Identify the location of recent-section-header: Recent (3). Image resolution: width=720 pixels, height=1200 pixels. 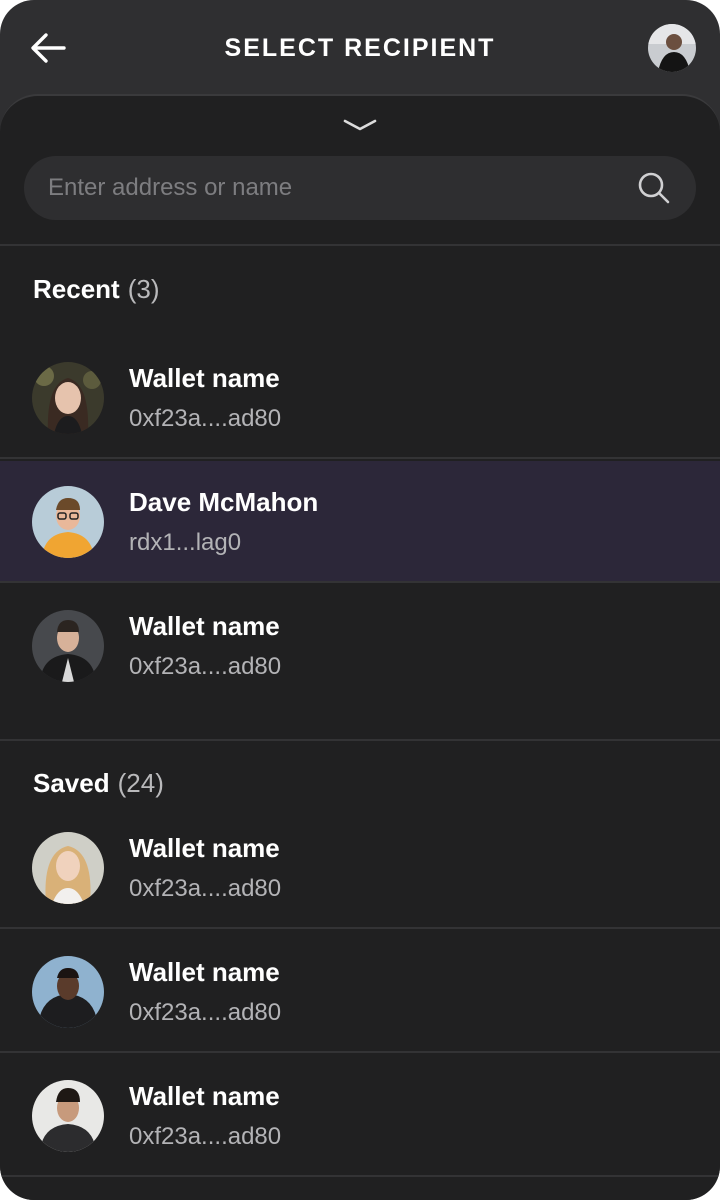
(96, 289).